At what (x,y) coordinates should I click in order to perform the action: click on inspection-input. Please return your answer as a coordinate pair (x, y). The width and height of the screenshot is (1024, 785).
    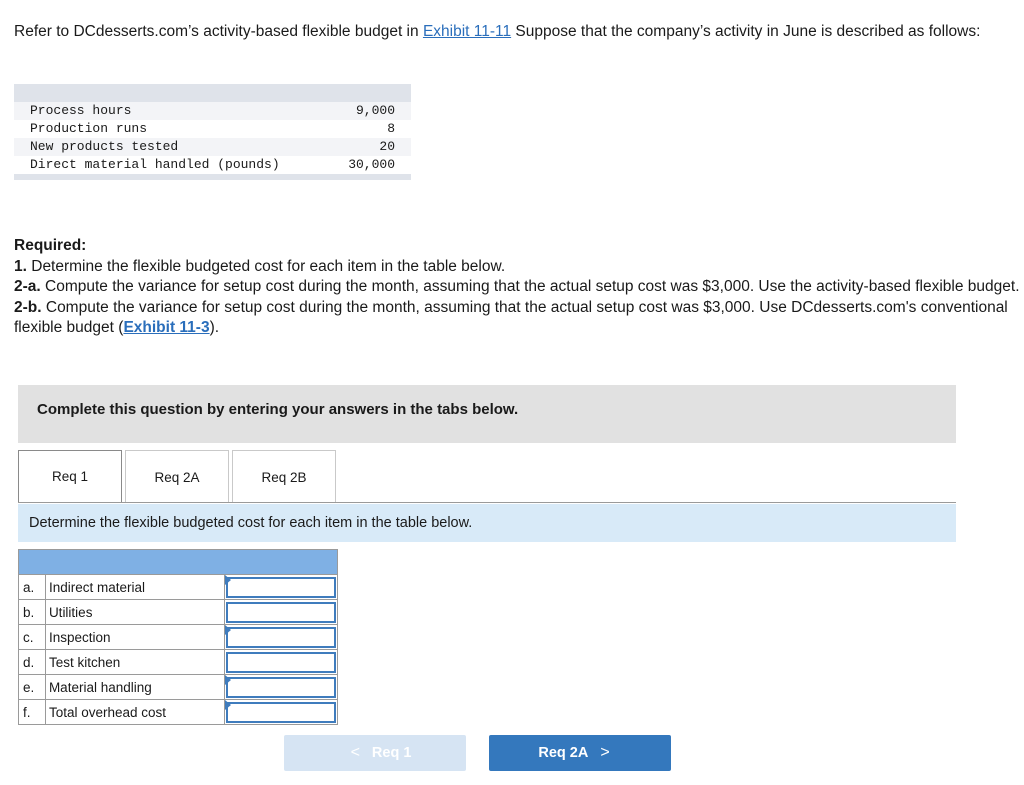
    Looking at the image, I should click on (281, 637).